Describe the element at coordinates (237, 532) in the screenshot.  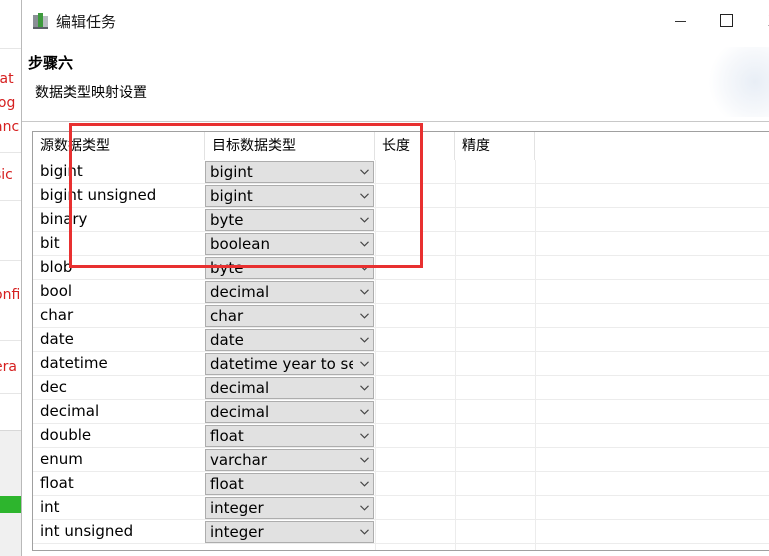
I see `target-type-value: integer` at that location.